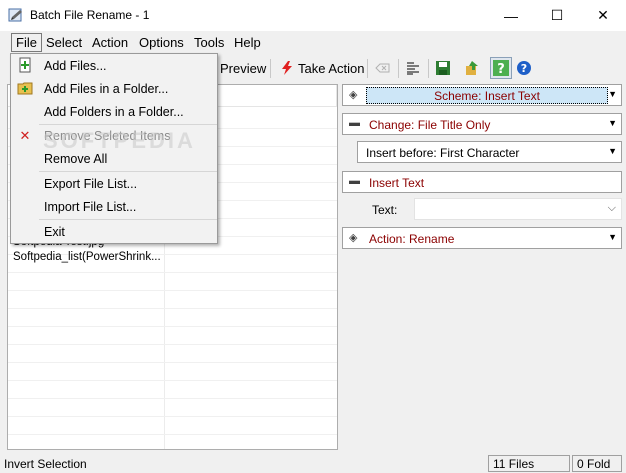 This screenshot has width=626, height=473. What do you see at coordinates (247, 43) in the screenshot?
I see `menu-help: Help` at bounding box center [247, 43].